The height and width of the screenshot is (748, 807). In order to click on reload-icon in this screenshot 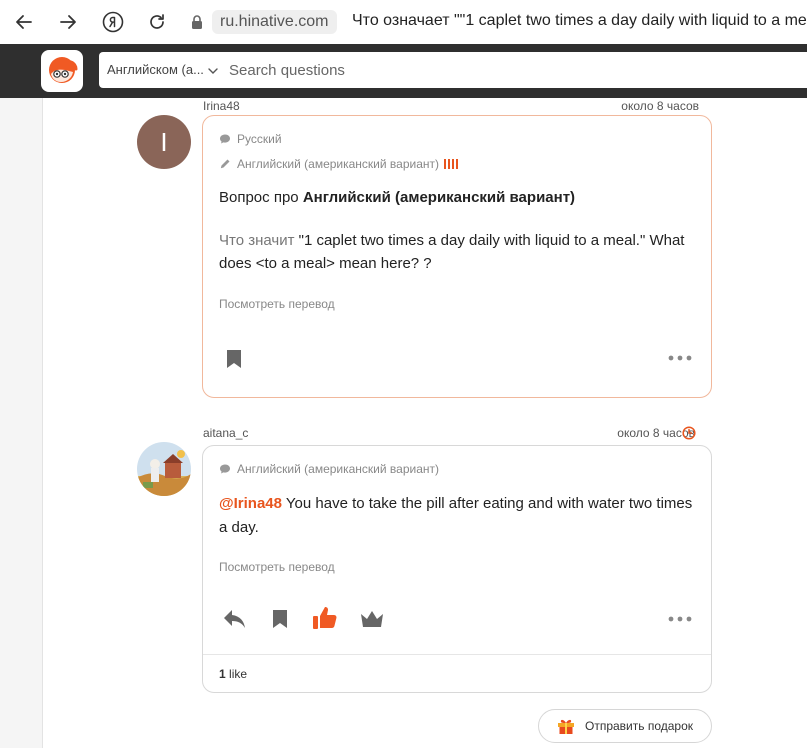, I will do `click(157, 21)`.